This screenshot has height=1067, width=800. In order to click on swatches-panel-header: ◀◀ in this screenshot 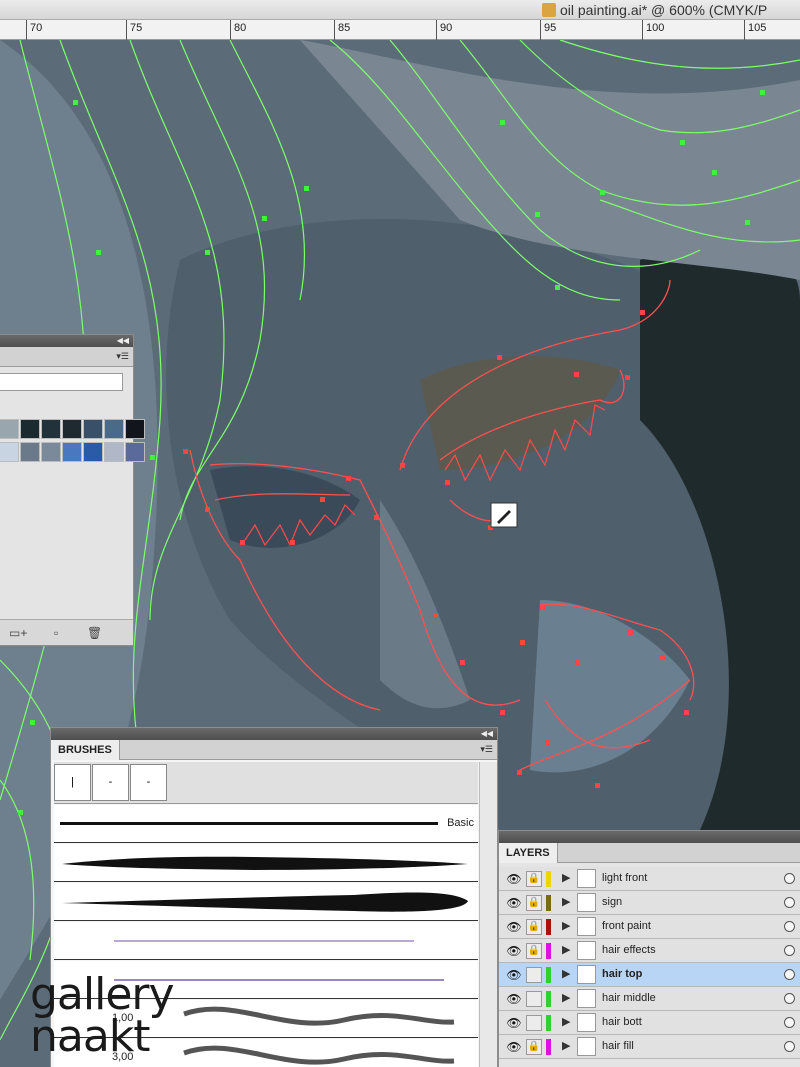, I will do `click(66, 341)`.